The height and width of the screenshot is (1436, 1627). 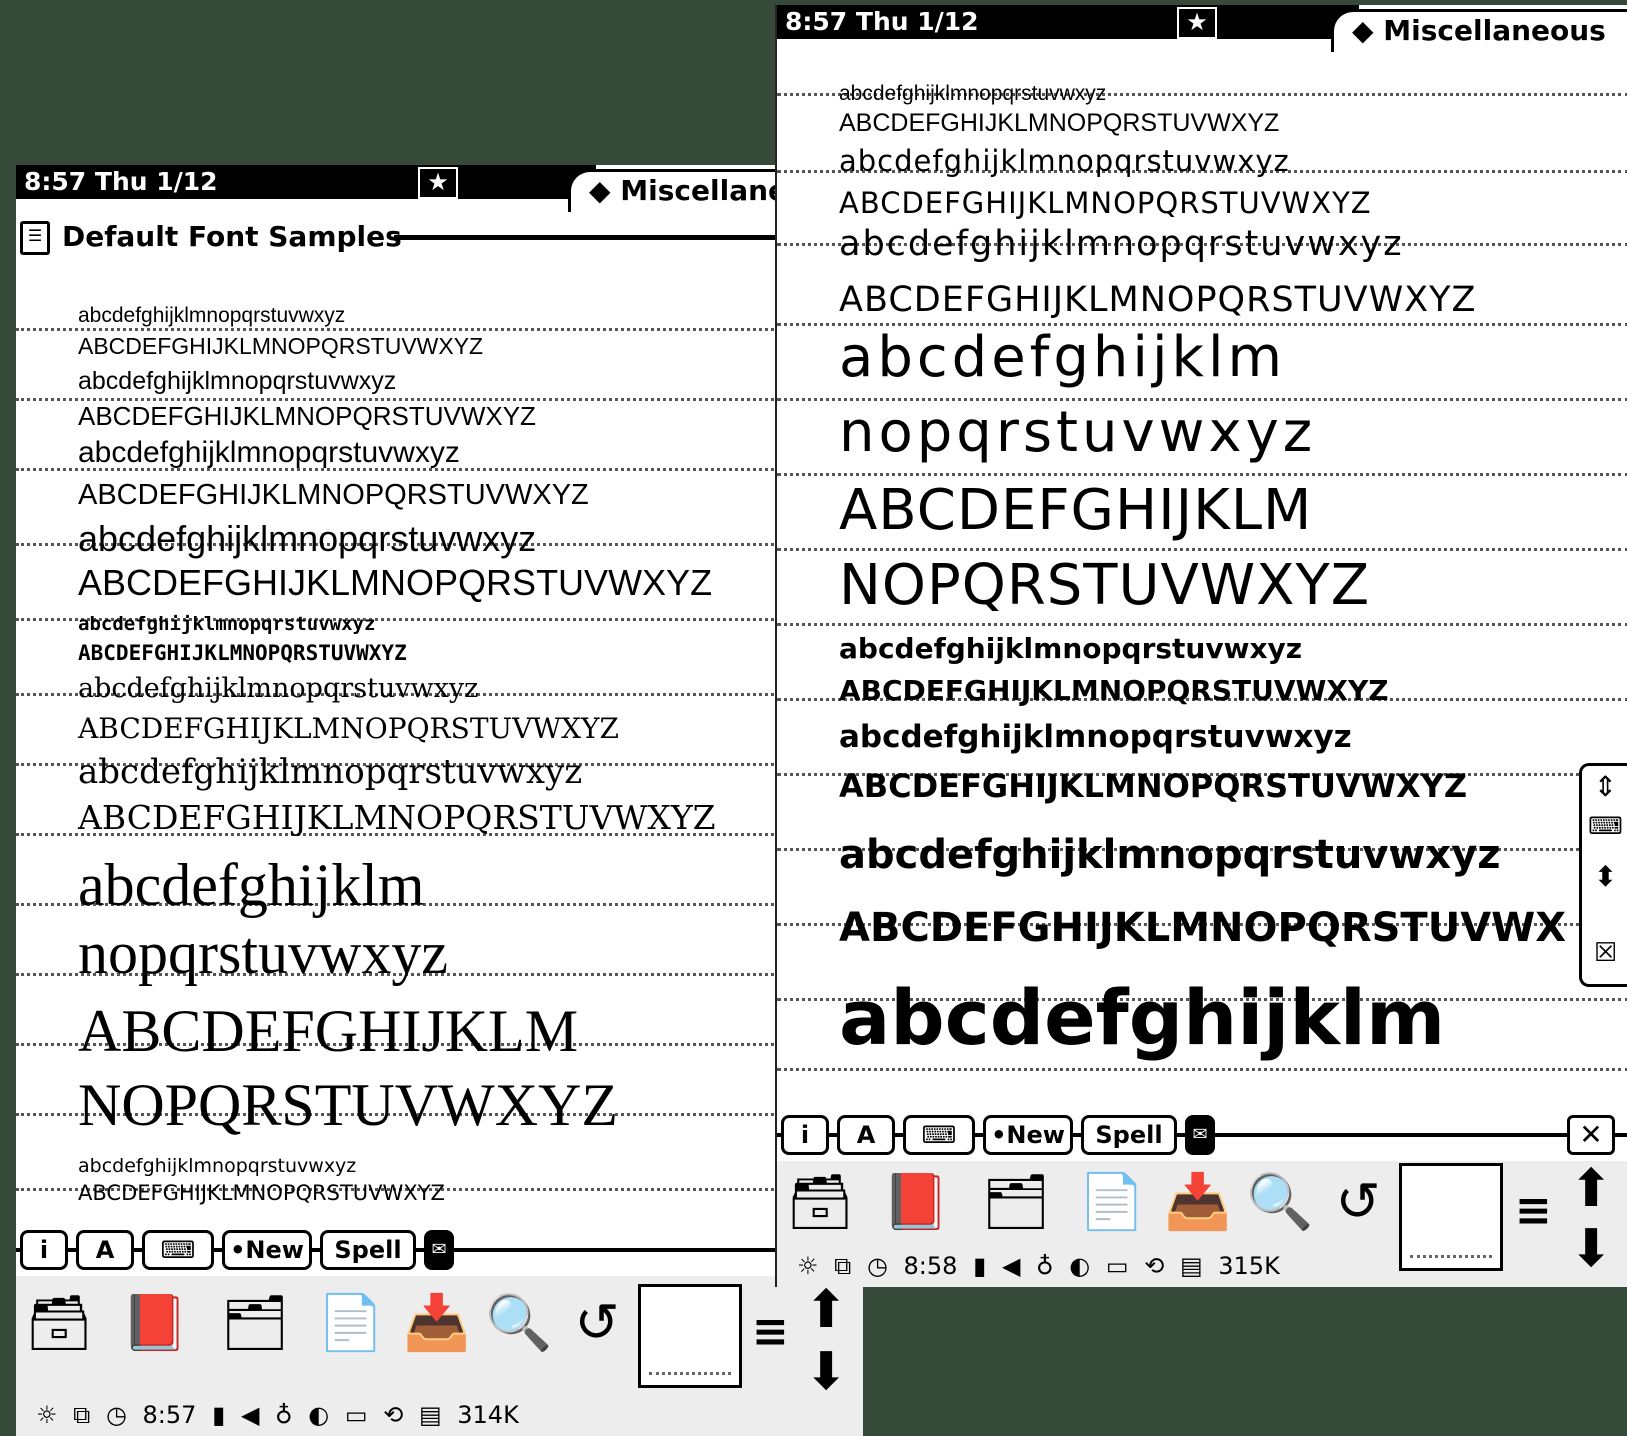 What do you see at coordinates (1479, 30) in the screenshot?
I see `folder-tab: ◆ Miscellaneous` at bounding box center [1479, 30].